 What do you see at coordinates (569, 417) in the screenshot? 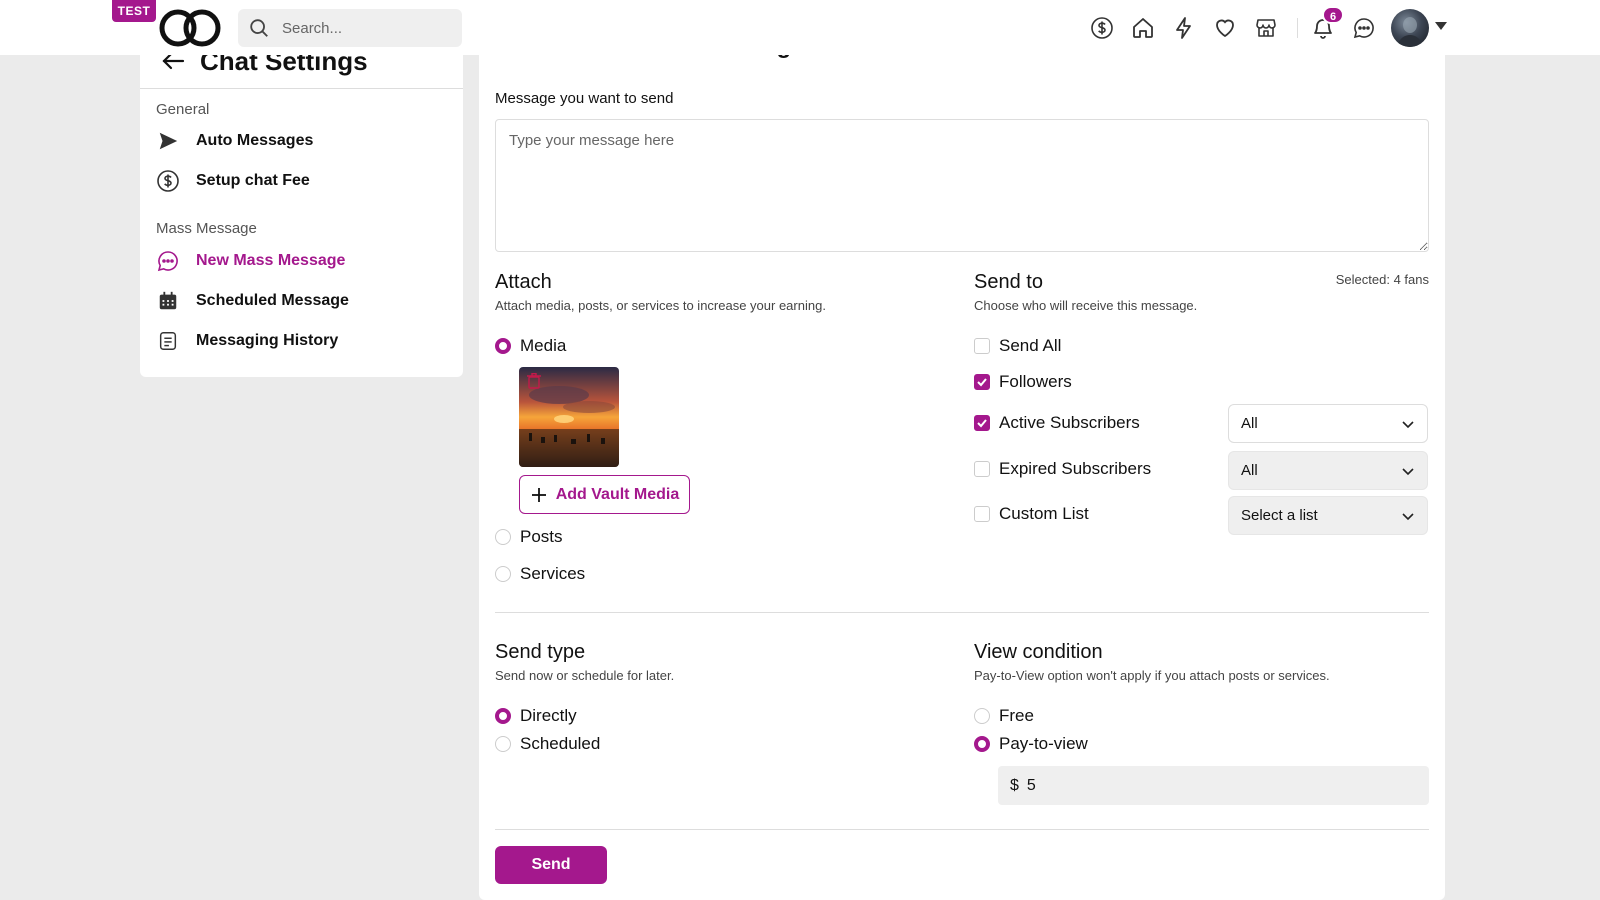
I see `attached-media-thumbnail` at bounding box center [569, 417].